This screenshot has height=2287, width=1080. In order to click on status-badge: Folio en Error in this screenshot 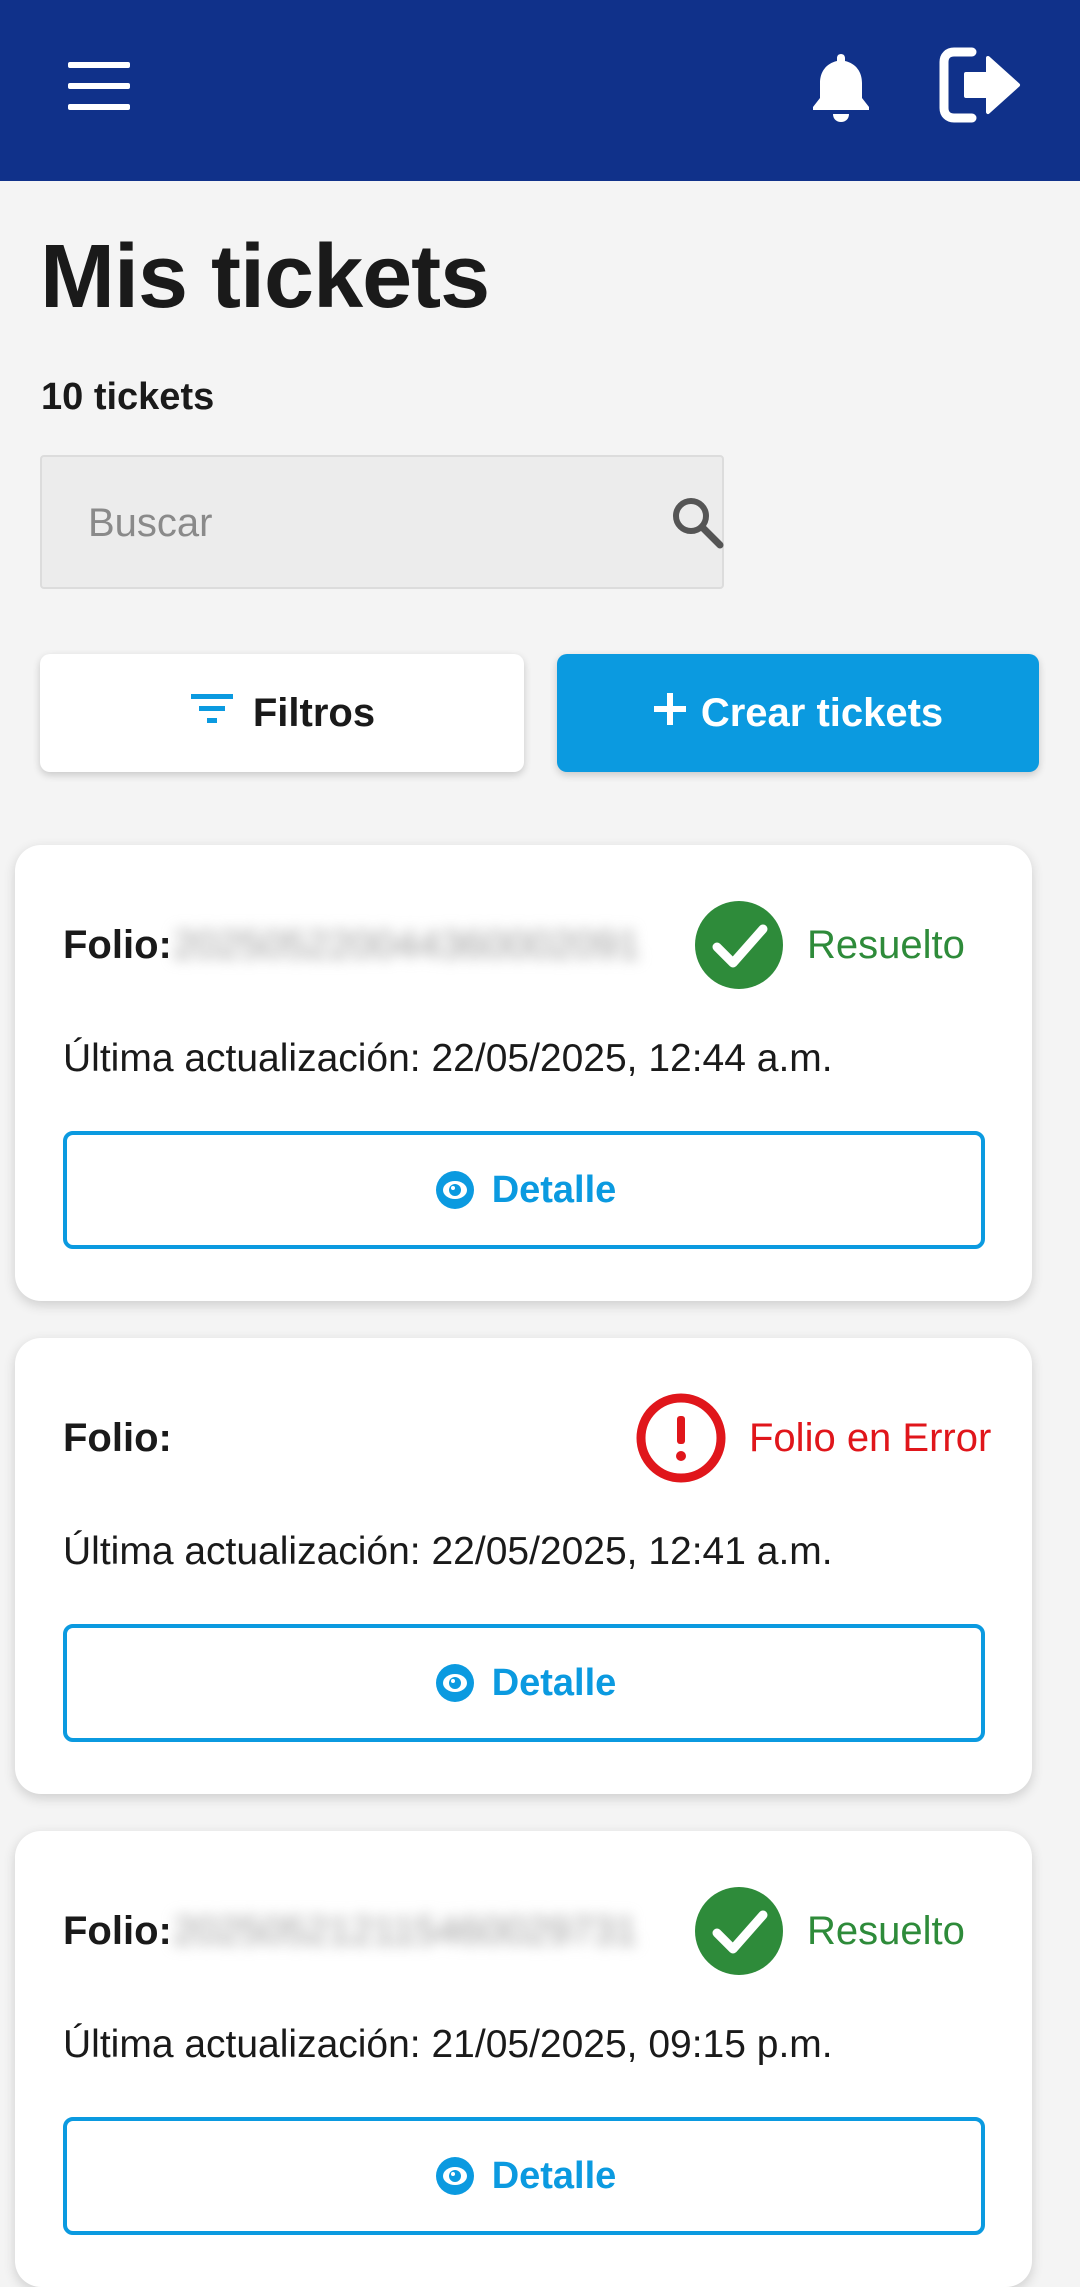, I will do `click(813, 1438)`.